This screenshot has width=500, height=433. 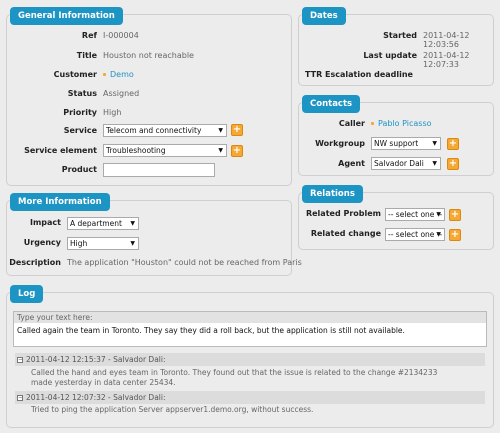 I want to click on related-problem-select-value: -- select one --, so click(x=415, y=214).